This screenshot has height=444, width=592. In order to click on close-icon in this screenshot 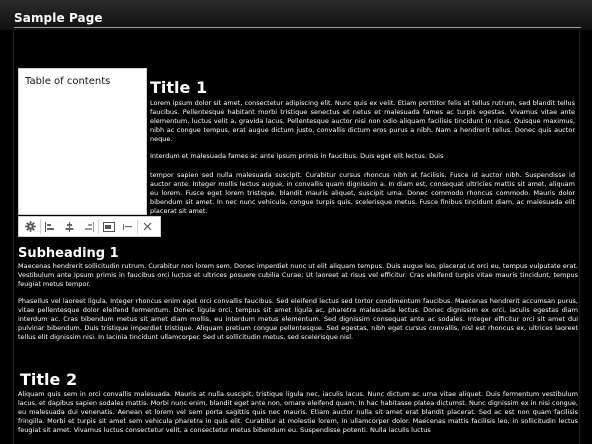, I will do `click(147, 226)`.